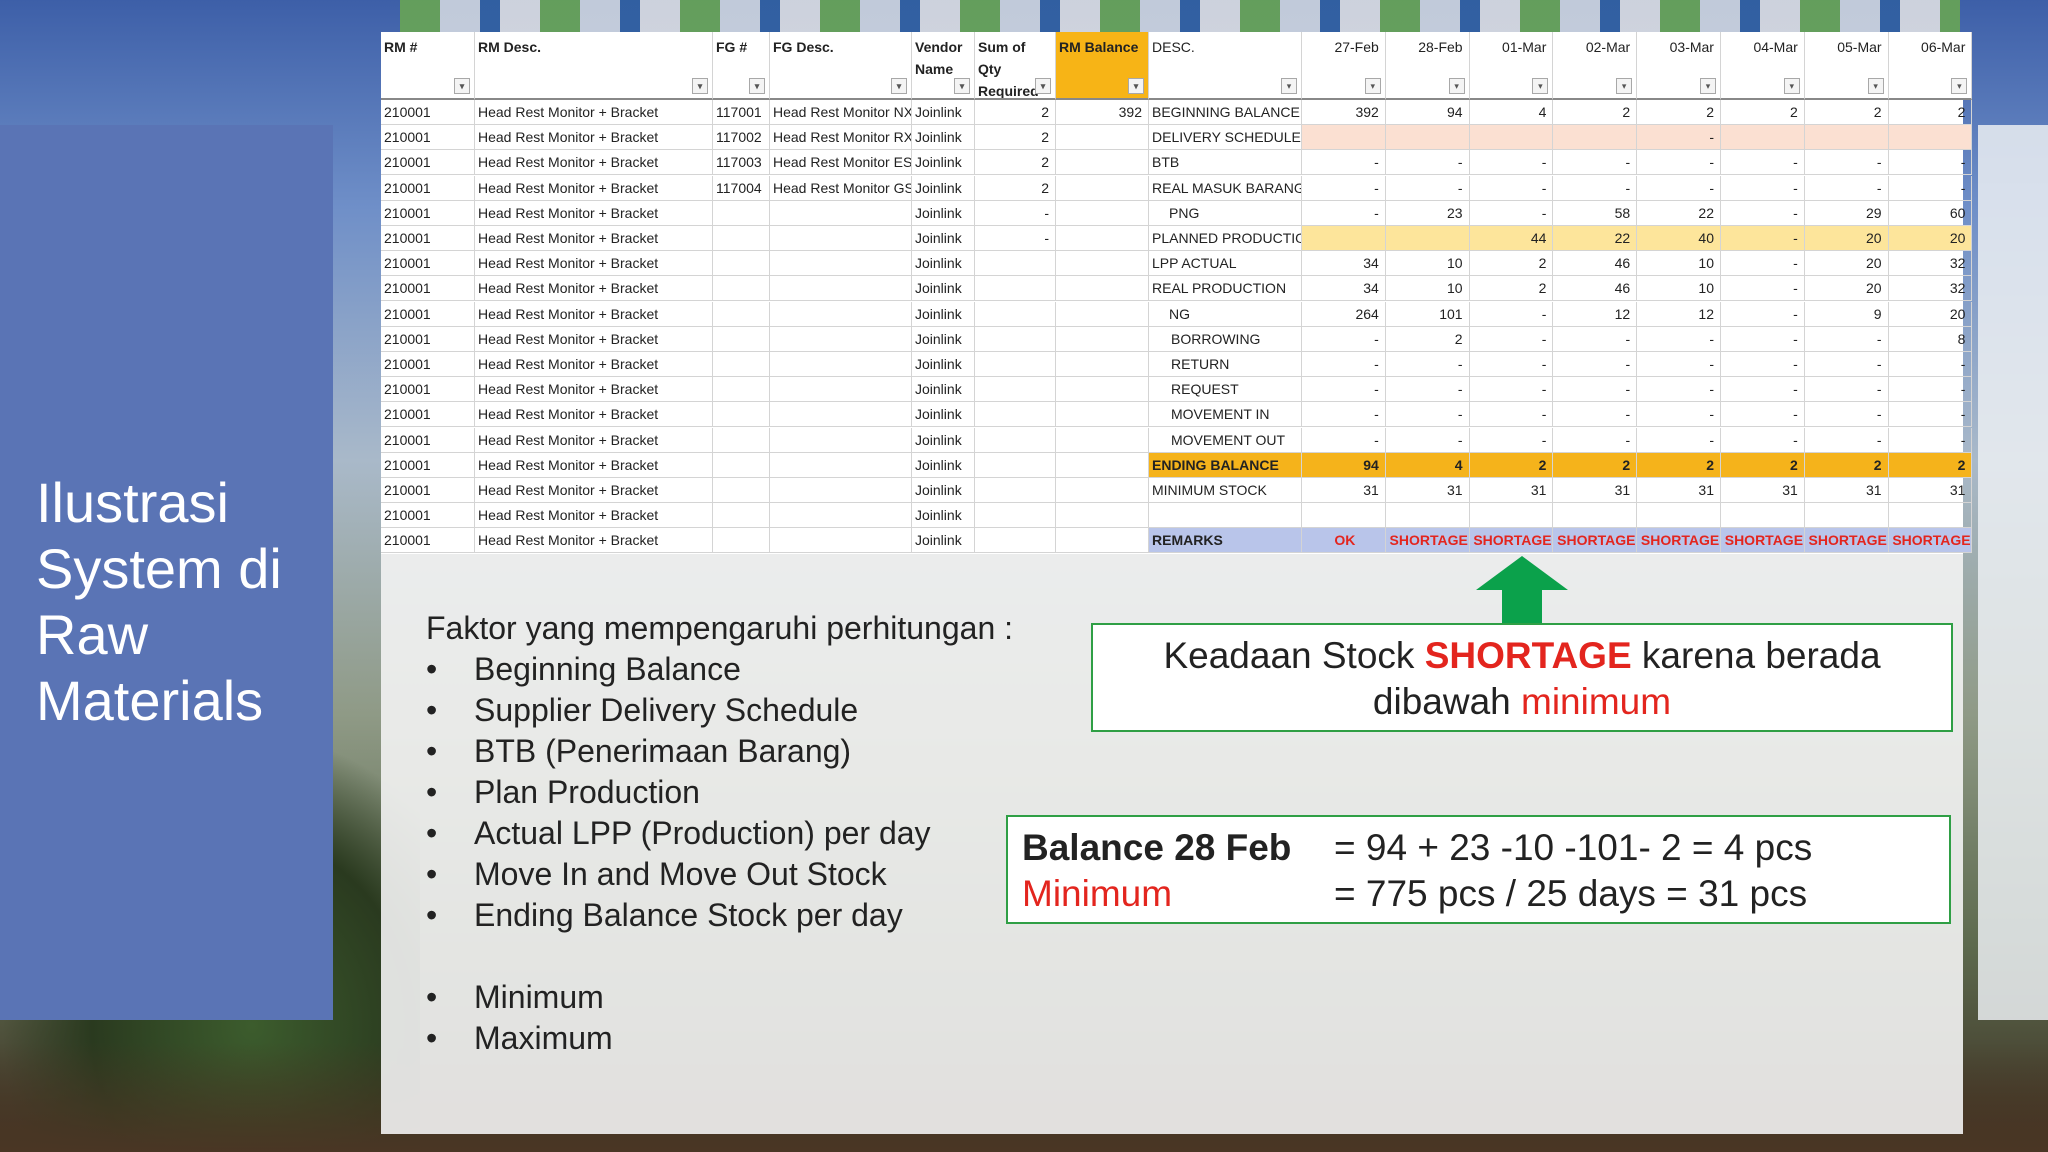 The height and width of the screenshot is (1152, 2048). What do you see at coordinates (2013, 572) in the screenshot?
I see `right-accent-strip` at bounding box center [2013, 572].